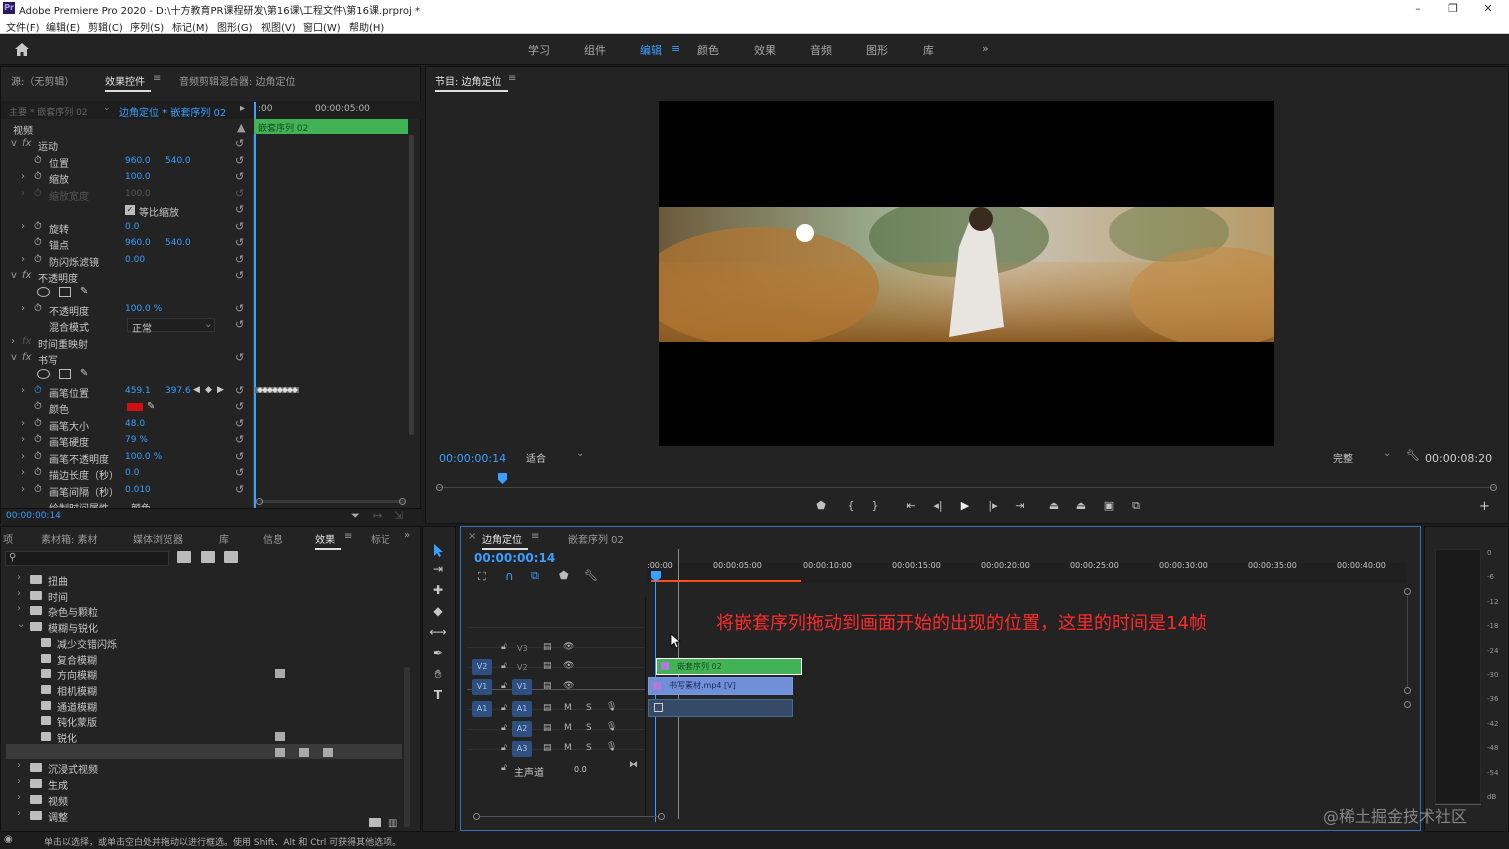 The width and height of the screenshot is (1509, 849). Describe the element at coordinates (482, 709) in the screenshot. I see `source-patch-a1: A1` at that location.